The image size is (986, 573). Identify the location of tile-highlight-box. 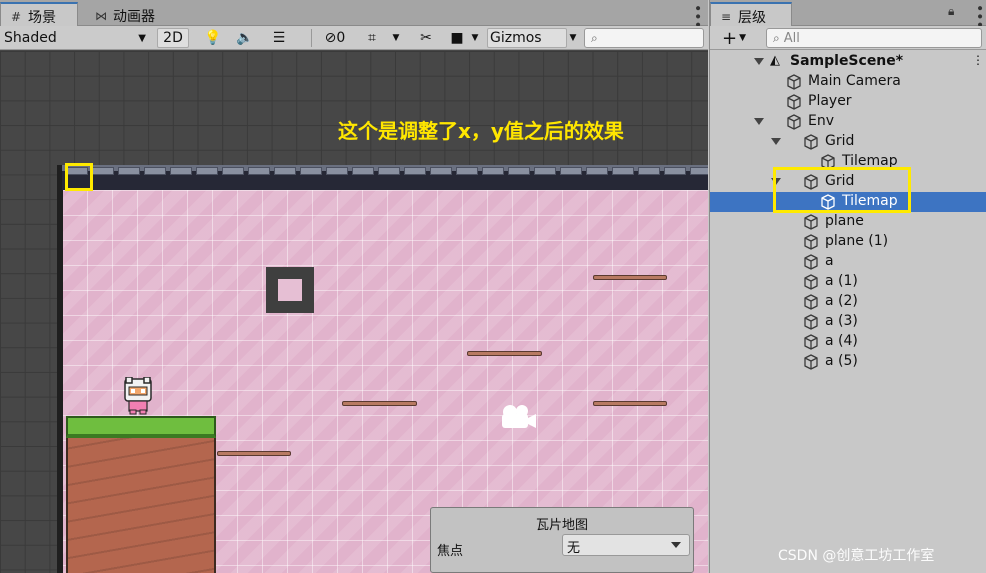
(79, 177).